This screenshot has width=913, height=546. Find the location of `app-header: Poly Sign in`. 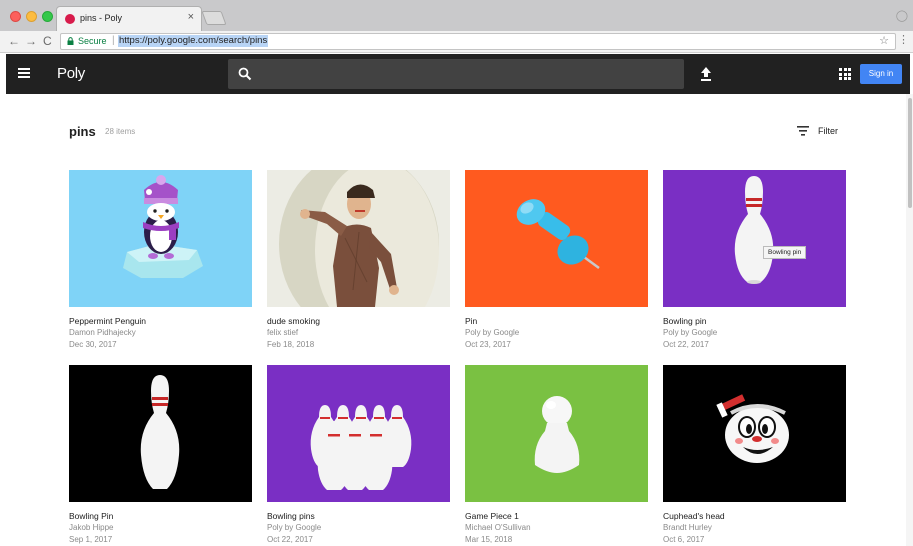

app-header: Poly Sign in is located at coordinates (458, 74).